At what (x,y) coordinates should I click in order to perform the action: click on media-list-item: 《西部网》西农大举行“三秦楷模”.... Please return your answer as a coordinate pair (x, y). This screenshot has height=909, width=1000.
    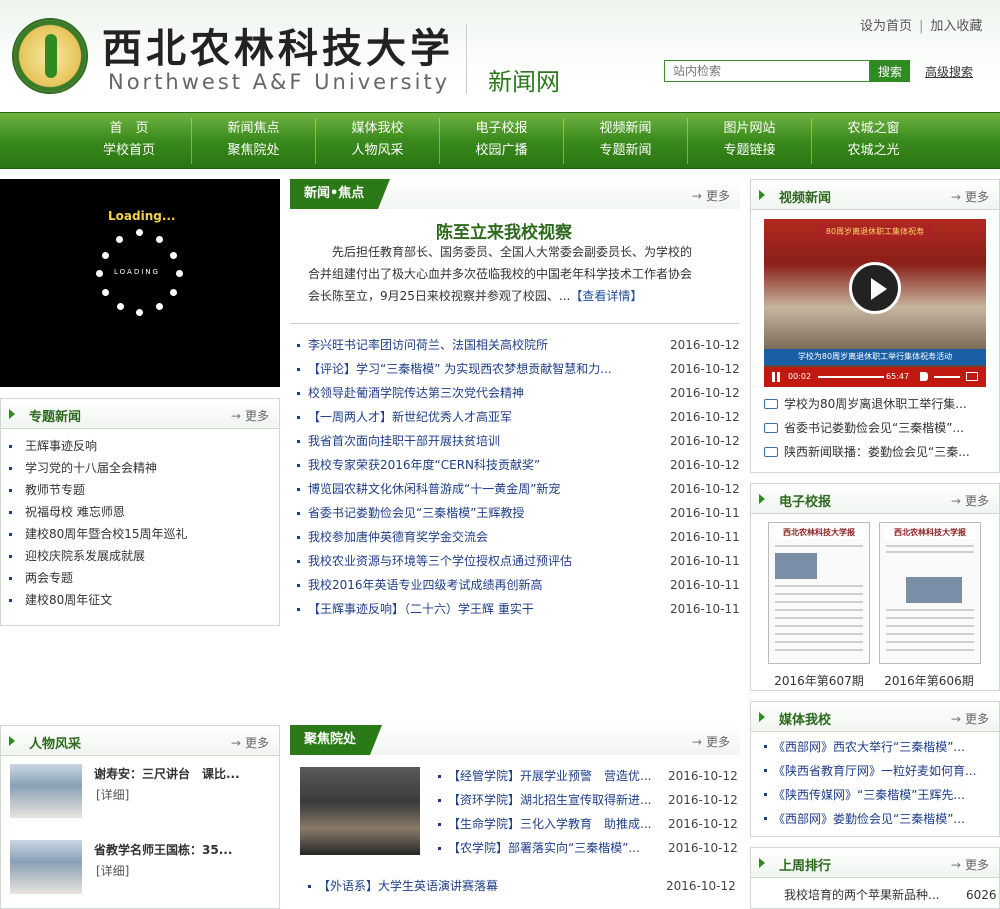
    Looking at the image, I should click on (877, 747).